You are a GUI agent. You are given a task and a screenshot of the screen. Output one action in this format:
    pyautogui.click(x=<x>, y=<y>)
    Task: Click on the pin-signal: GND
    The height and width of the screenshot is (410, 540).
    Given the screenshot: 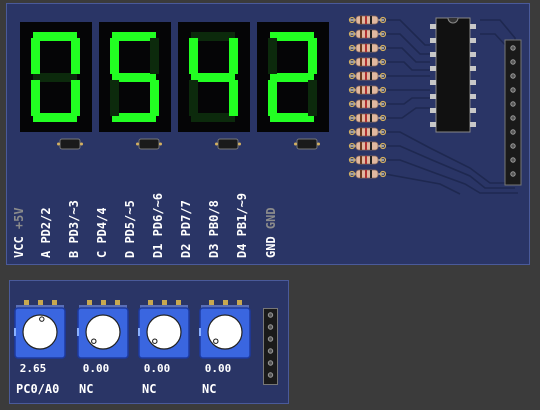 What is the action you would take?
    pyautogui.click(x=271, y=222)
    